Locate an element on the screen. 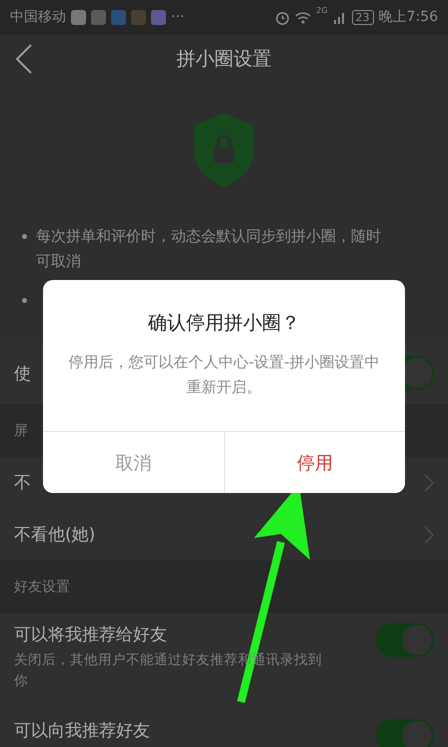 Image resolution: width=448 pixels, height=747 pixels. network-type: 2G is located at coordinates (322, 10).